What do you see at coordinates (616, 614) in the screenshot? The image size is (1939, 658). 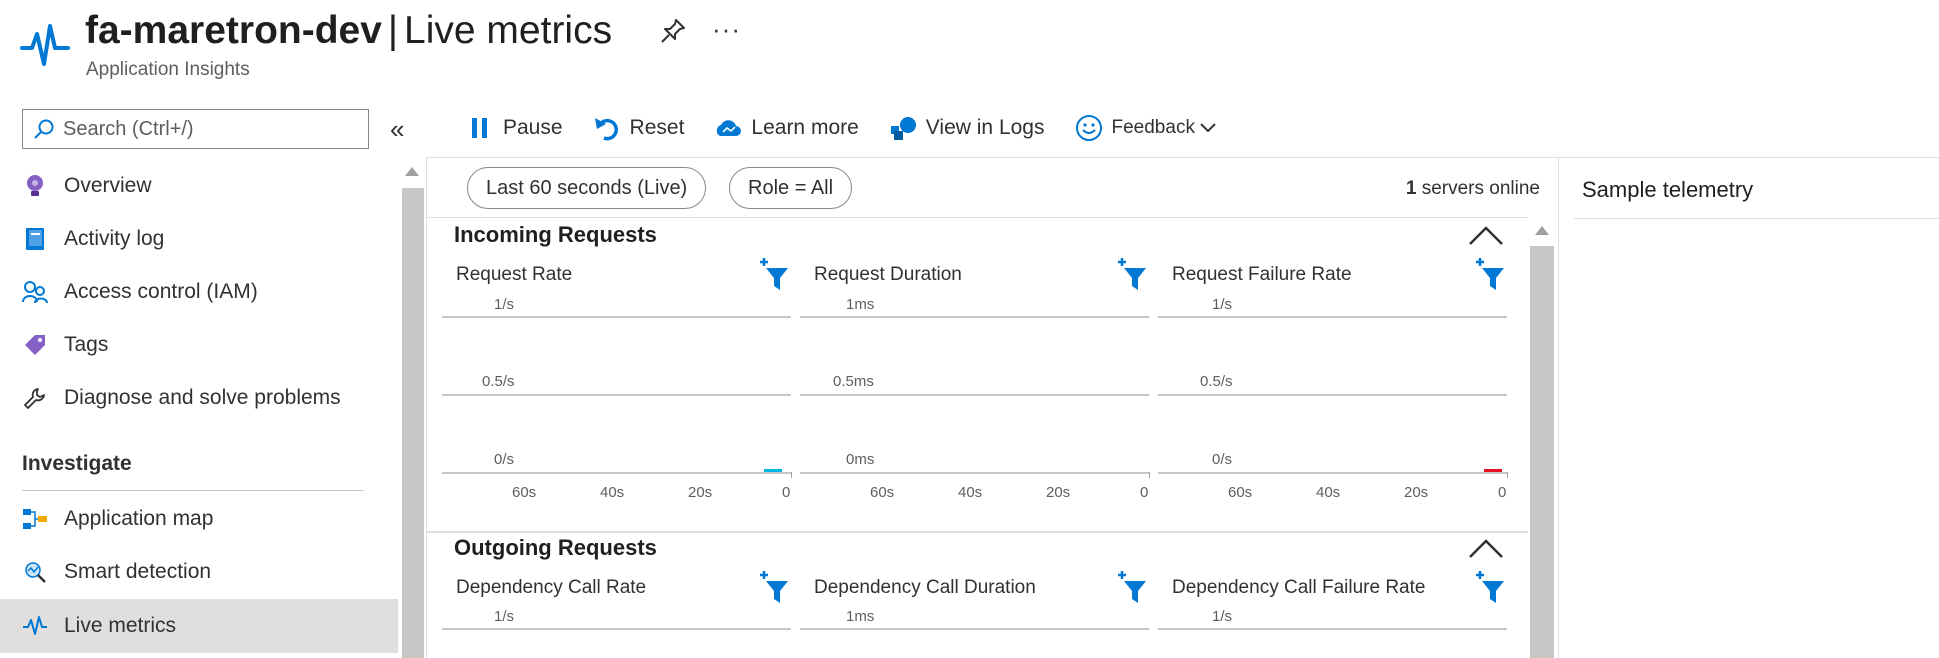 I see `chart-dependency-call-rate: Dependency Call Rate 1/s` at bounding box center [616, 614].